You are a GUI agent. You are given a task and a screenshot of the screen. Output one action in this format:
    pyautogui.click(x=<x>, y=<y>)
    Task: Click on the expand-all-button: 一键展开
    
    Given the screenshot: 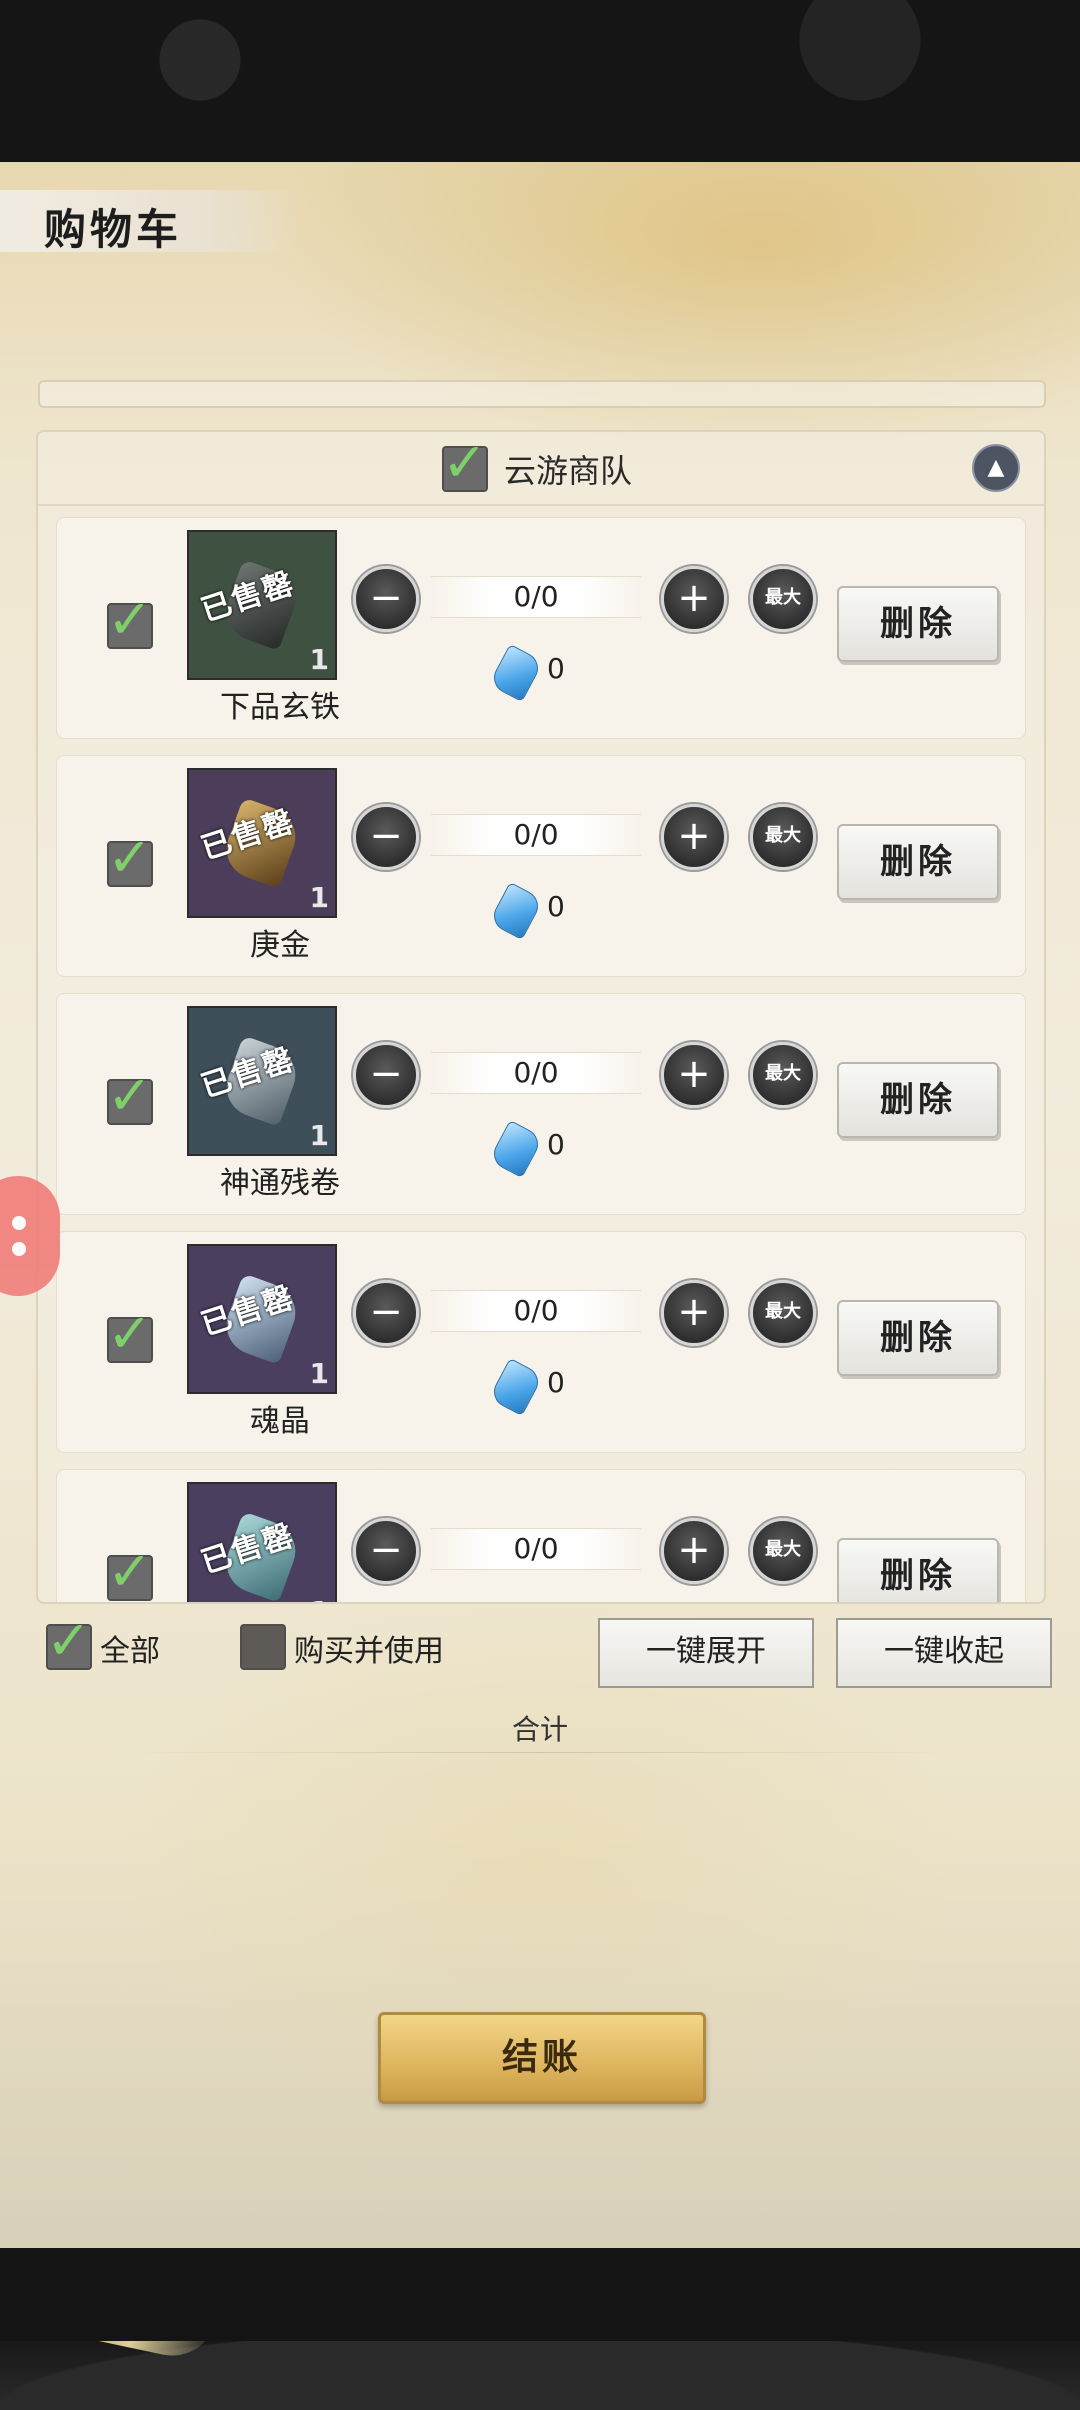 What is the action you would take?
    pyautogui.click(x=706, y=1653)
    